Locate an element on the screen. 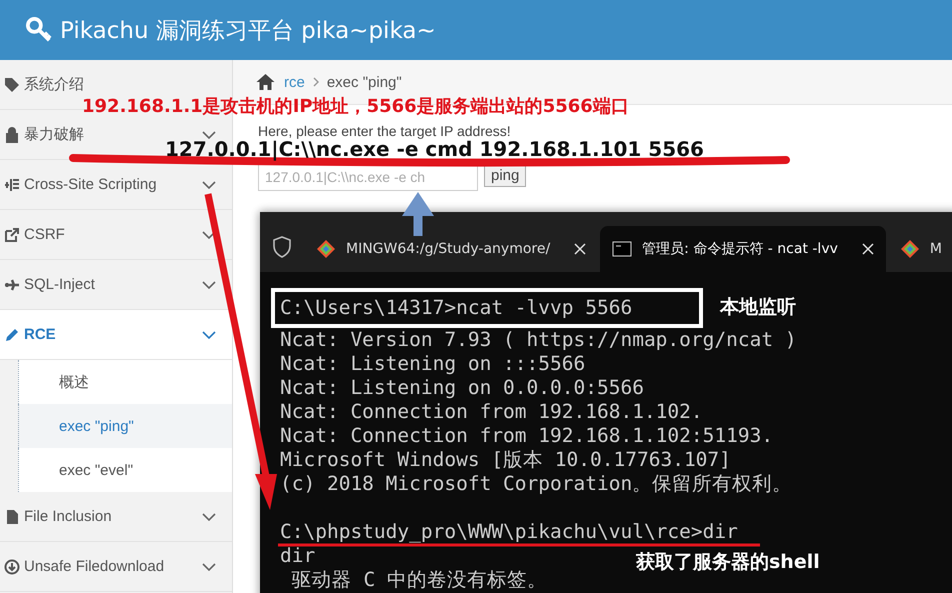  shield-icon is located at coordinates (282, 247).